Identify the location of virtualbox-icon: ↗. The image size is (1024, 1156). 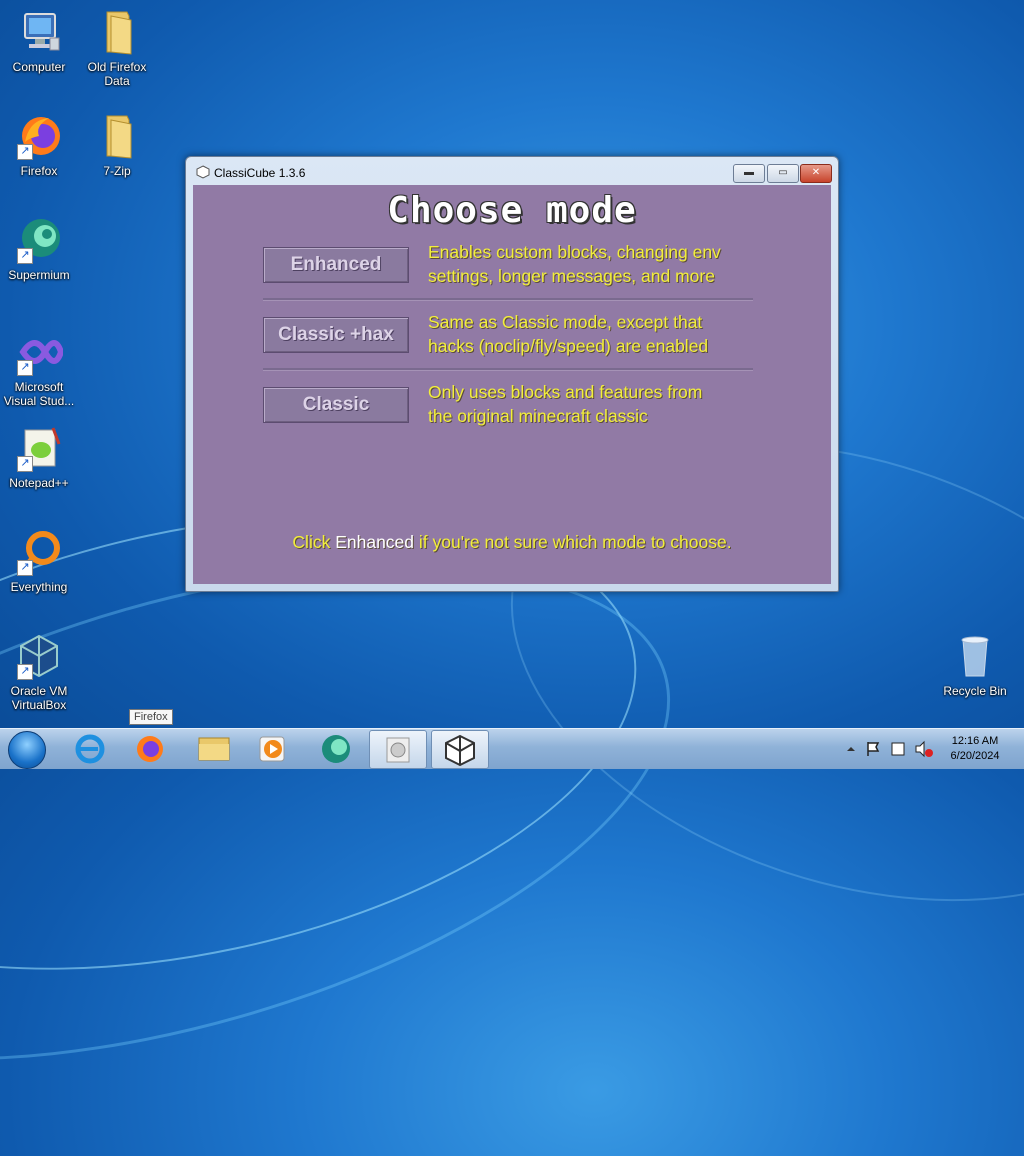
(39, 656).